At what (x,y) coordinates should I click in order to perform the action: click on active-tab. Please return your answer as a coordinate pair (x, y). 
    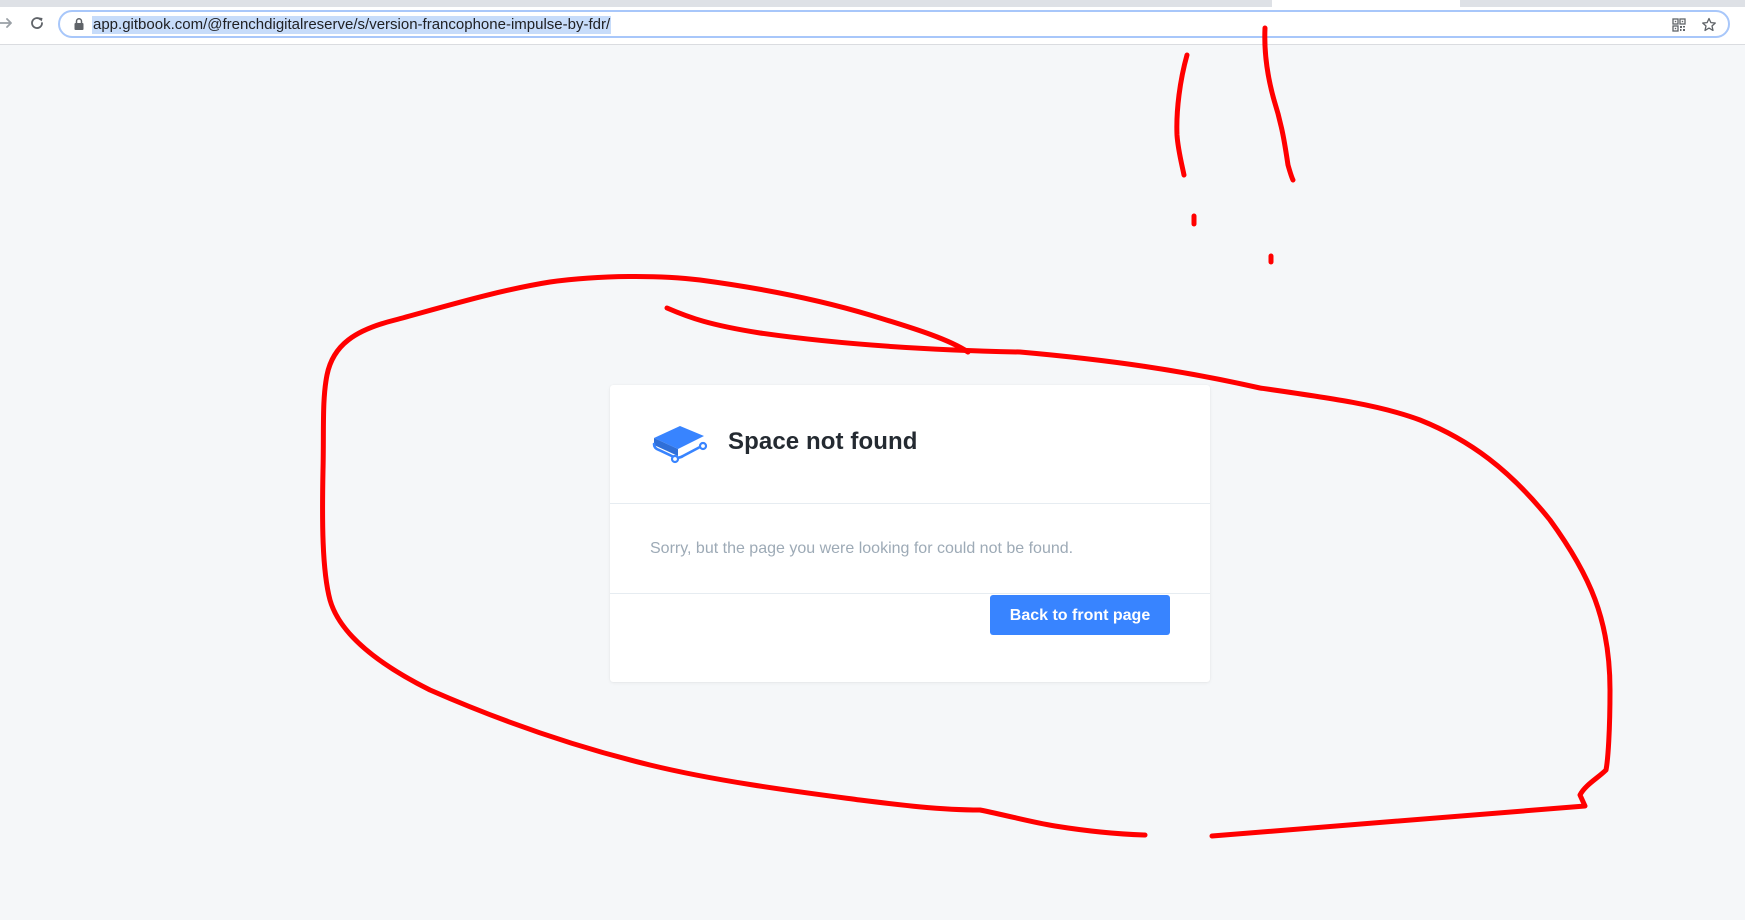
    Looking at the image, I should click on (1366, 3).